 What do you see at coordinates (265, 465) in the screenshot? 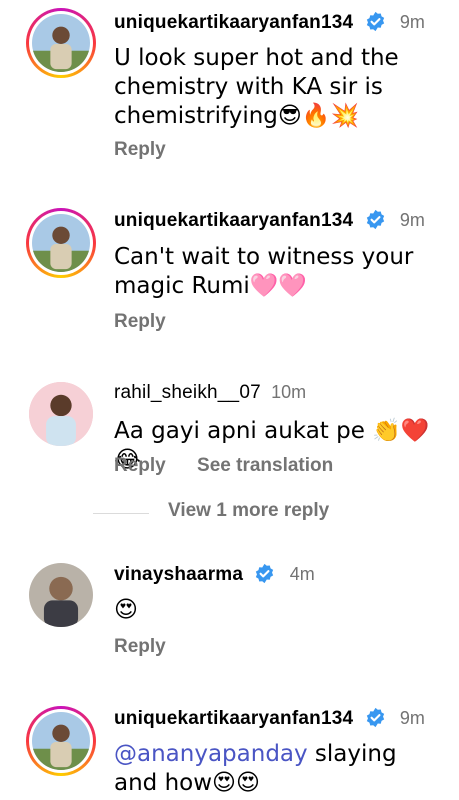
I see `see-translation-button: See translation` at bounding box center [265, 465].